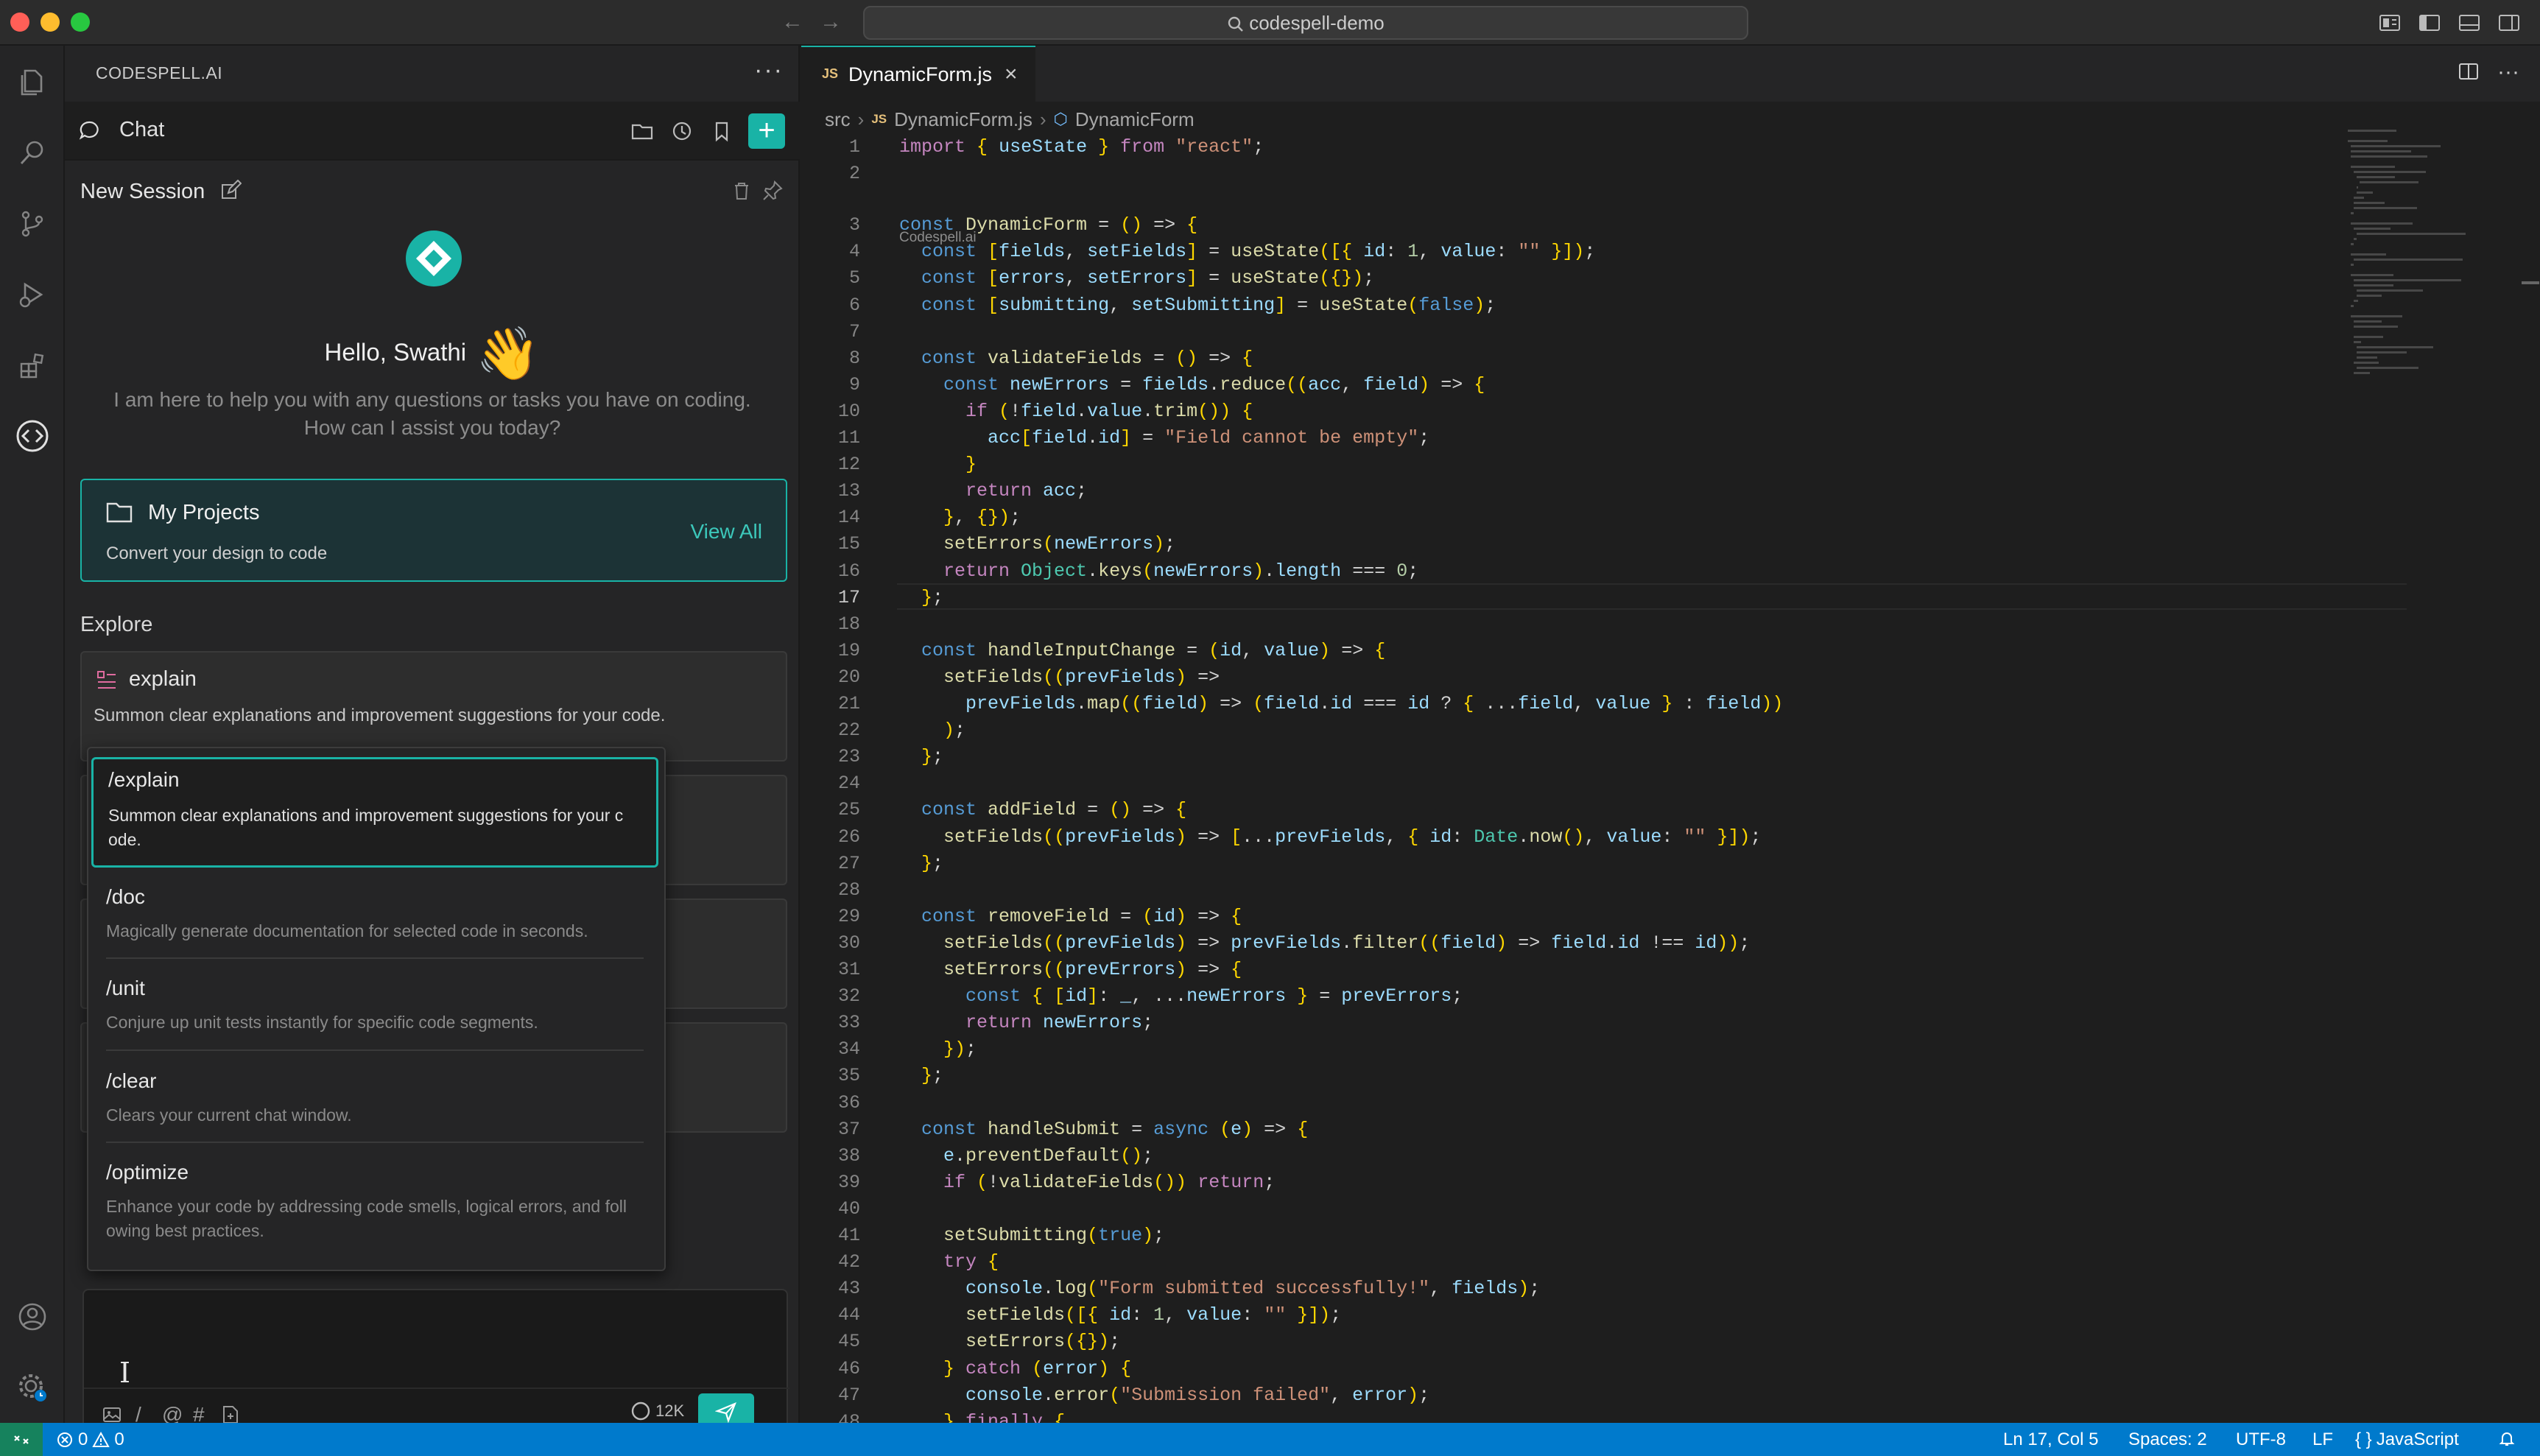 The image size is (2540, 1456). Describe the element at coordinates (2509, 73) in the screenshot. I see `editor-more-icon: ···` at that location.